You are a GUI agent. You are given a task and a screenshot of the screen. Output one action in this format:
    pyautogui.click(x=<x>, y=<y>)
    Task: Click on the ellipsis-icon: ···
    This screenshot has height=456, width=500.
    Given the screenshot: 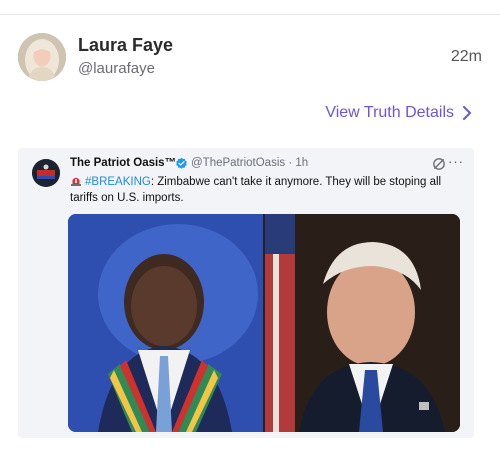 What is the action you would take?
    pyautogui.click(x=456, y=161)
    